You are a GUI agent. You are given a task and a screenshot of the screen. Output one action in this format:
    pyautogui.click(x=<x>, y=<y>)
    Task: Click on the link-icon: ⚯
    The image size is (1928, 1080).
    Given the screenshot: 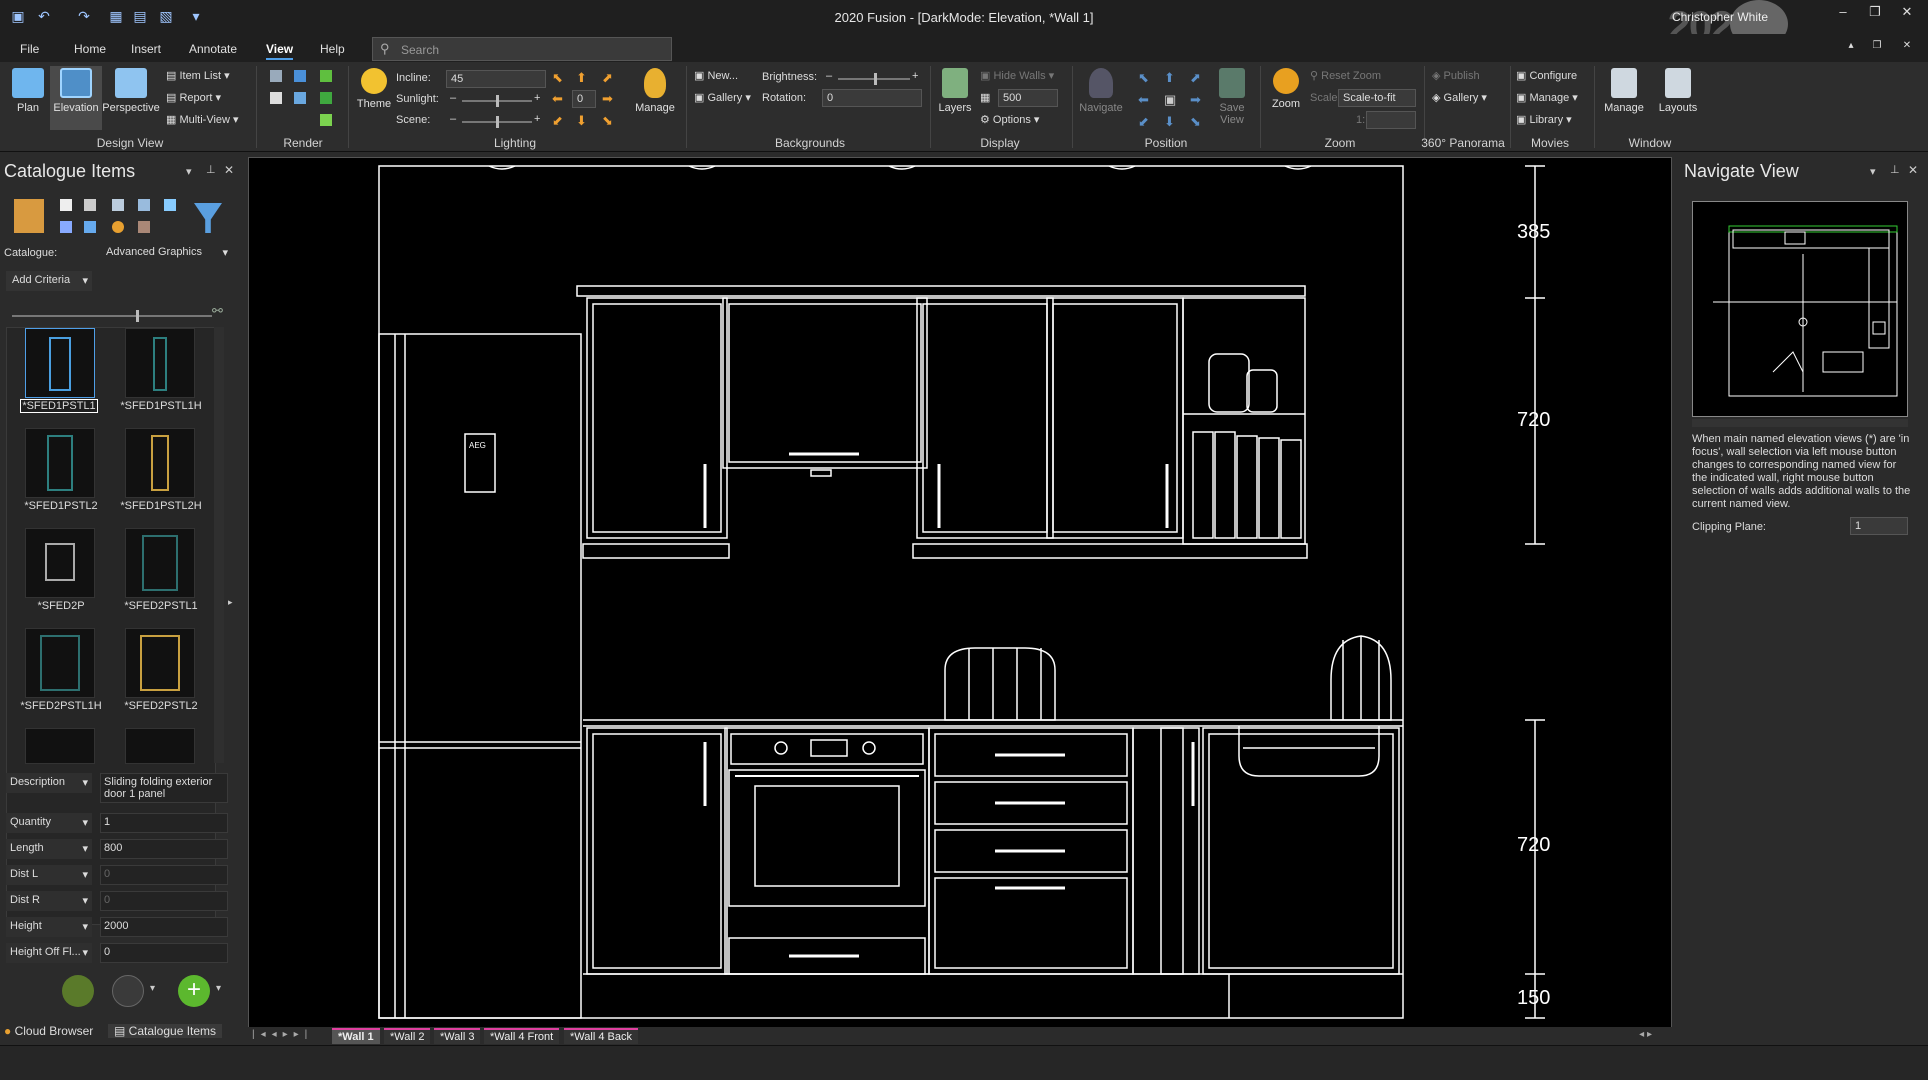 What is the action you would take?
    pyautogui.click(x=217, y=311)
    